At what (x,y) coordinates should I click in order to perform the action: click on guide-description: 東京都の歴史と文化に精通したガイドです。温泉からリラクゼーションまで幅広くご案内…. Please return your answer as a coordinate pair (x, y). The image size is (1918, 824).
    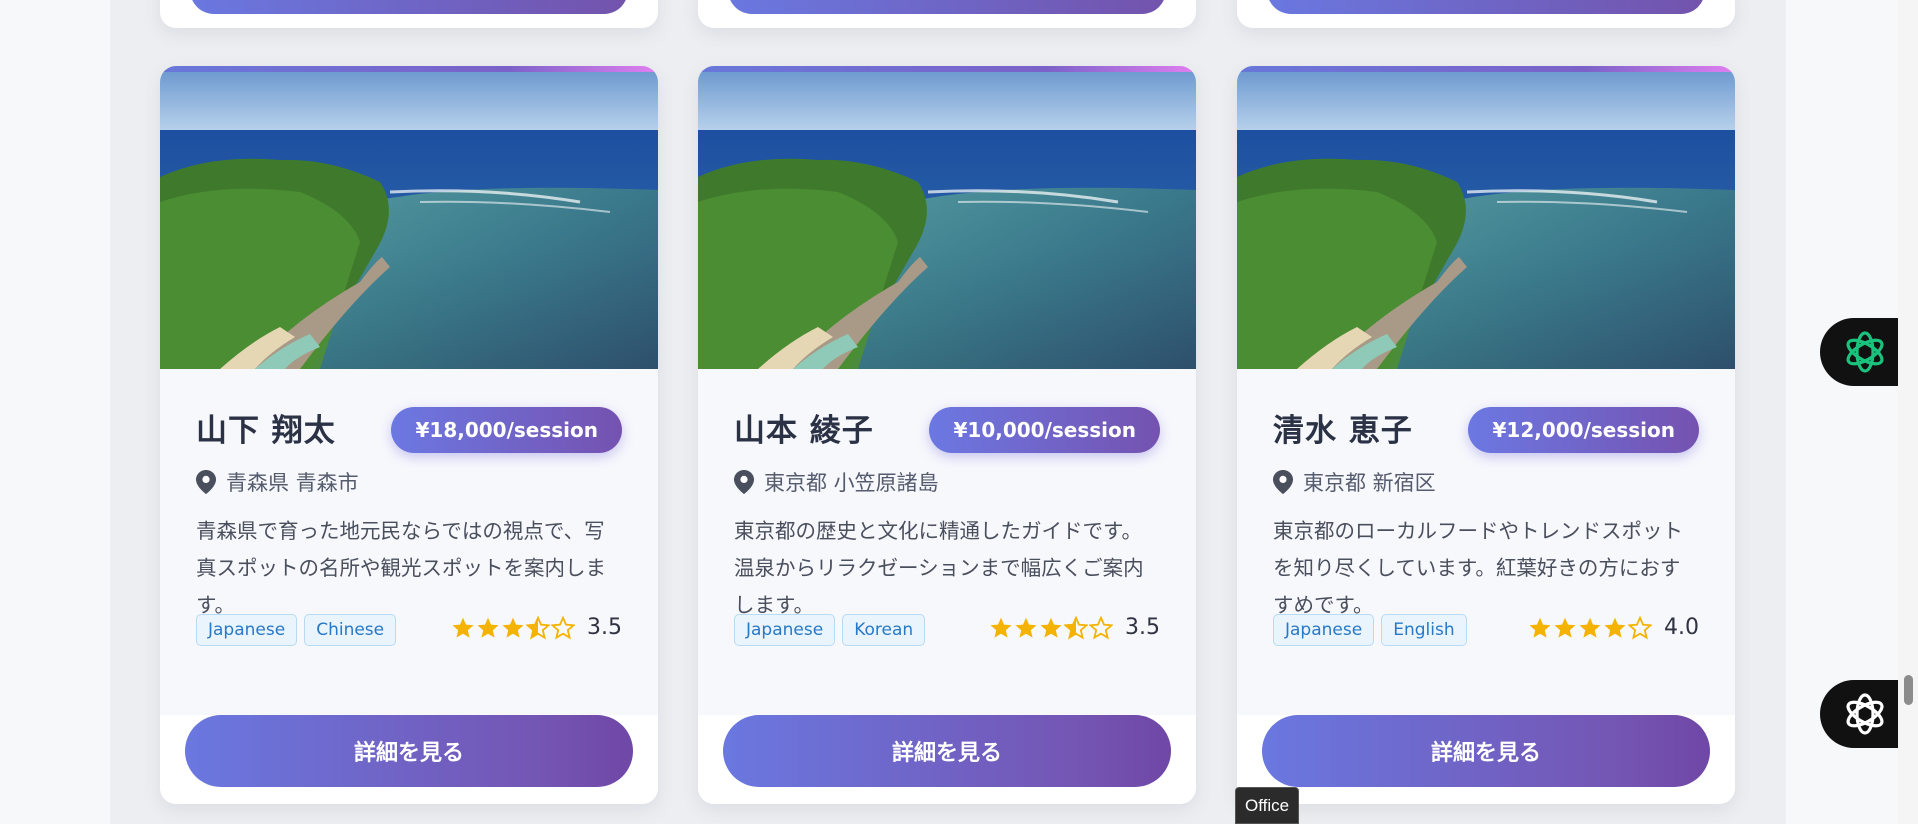
    Looking at the image, I should click on (939, 568).